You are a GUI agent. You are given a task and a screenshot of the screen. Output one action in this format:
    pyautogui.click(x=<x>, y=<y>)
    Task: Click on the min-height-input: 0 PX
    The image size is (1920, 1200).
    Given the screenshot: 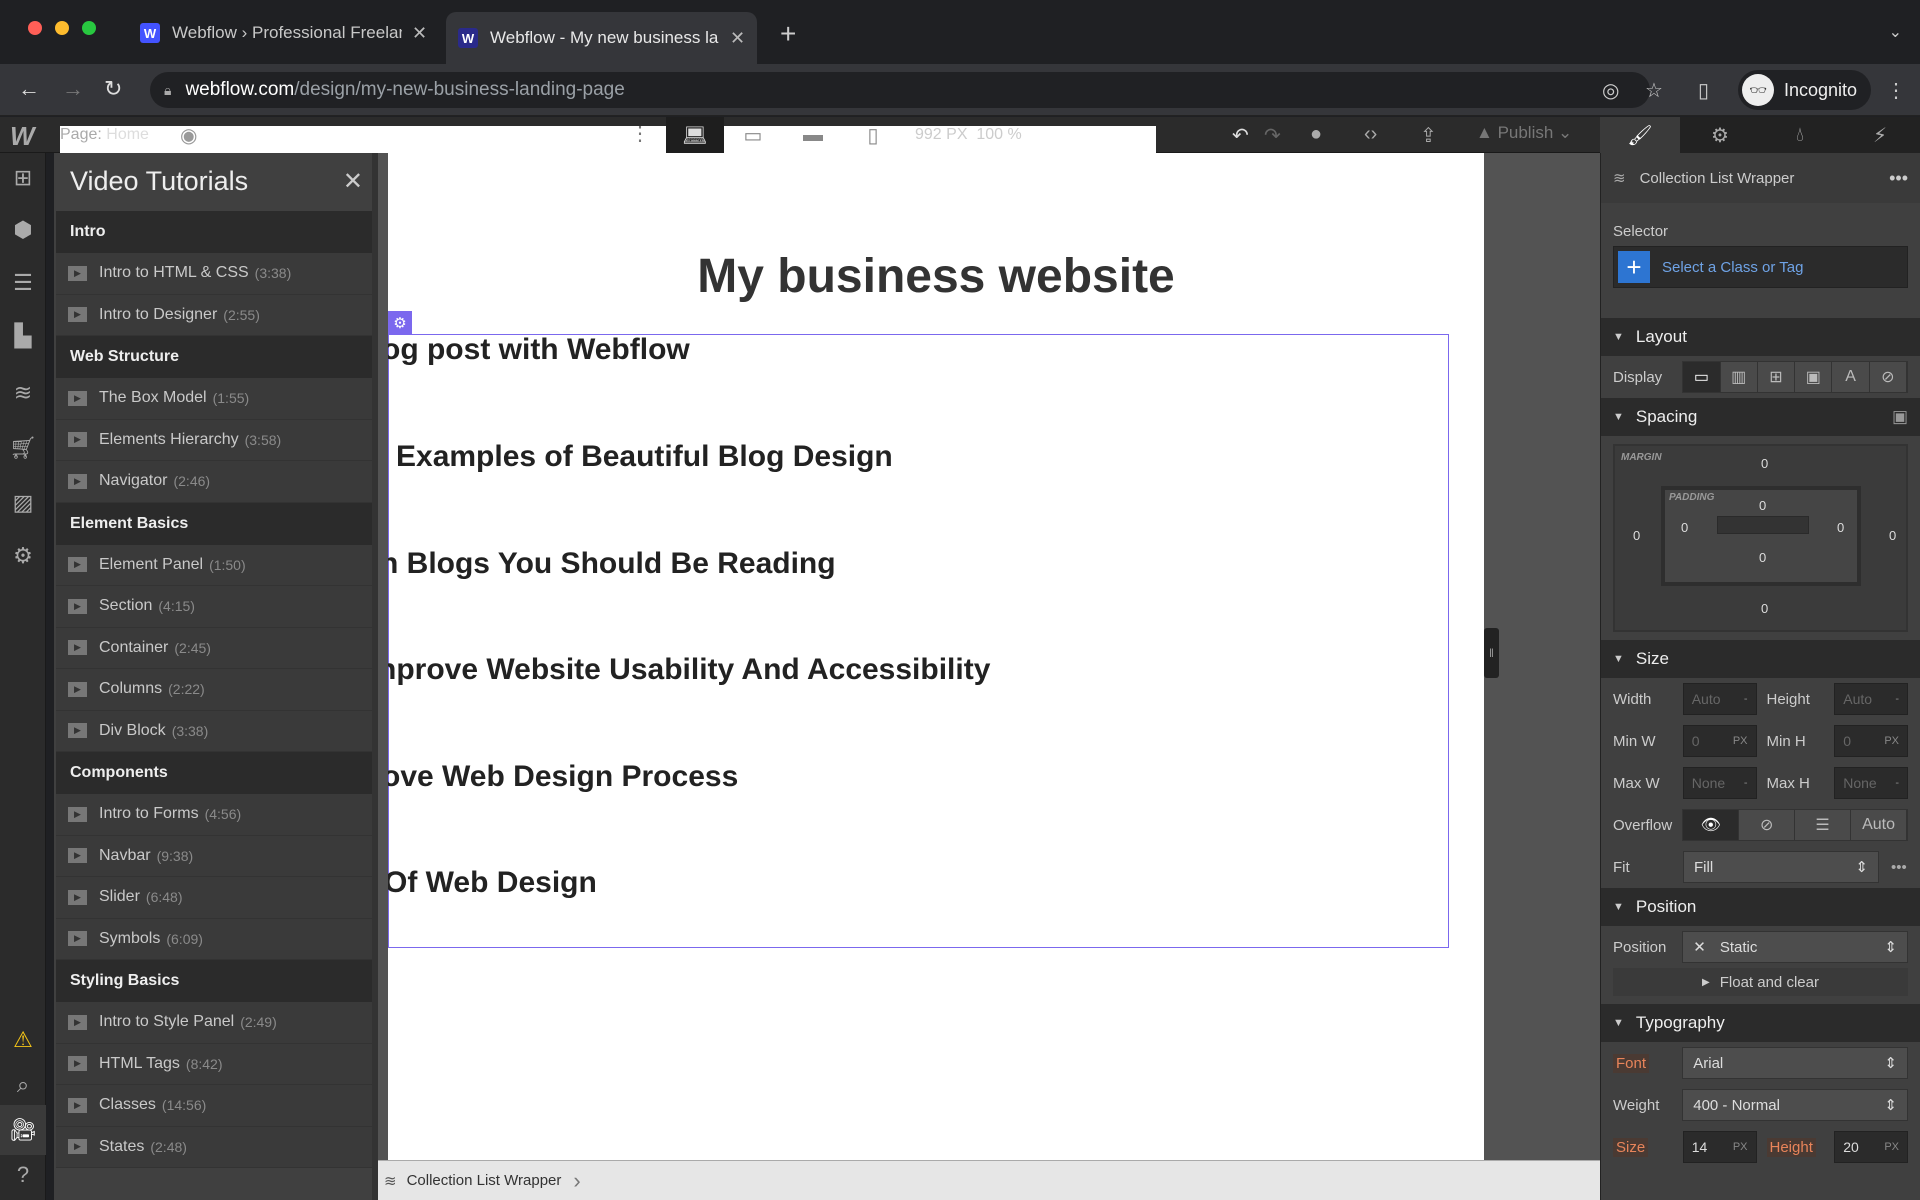 What is the action you would take?
    pyautogui.click(x=1871, y=741)
    